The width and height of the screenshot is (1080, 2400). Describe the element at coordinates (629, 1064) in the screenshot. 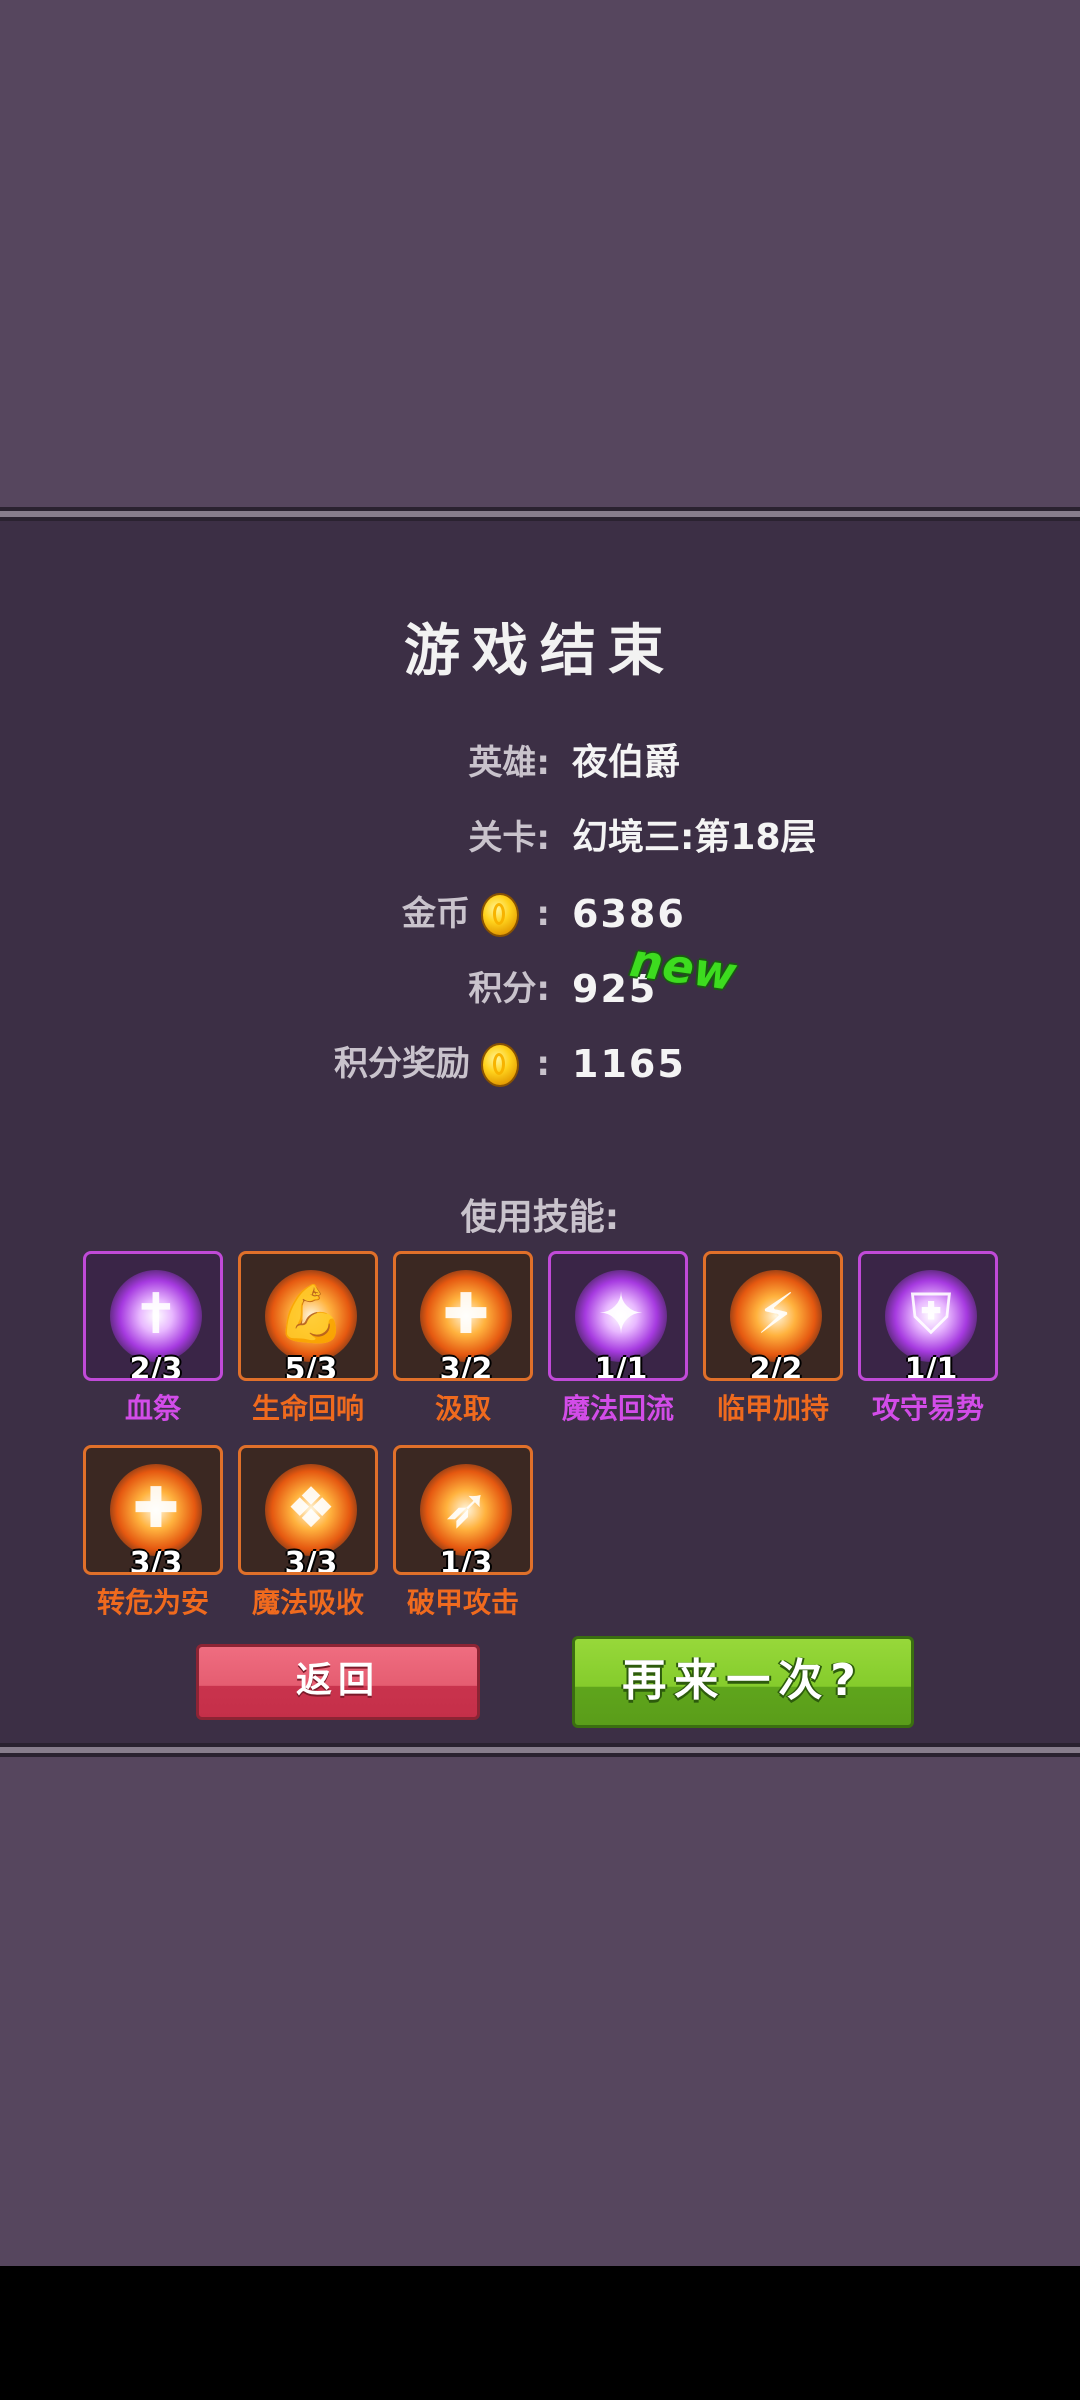

I see `bonus-value: 1165` at that location.